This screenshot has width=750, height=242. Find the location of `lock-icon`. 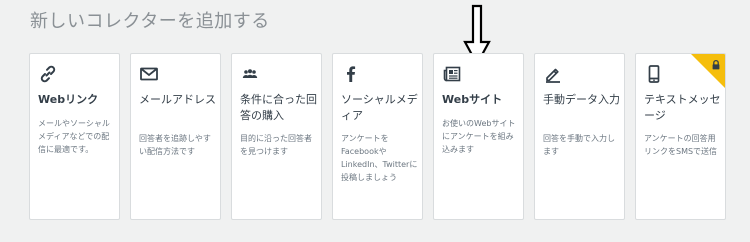

lock-icon is located at coordinates (716, 63).